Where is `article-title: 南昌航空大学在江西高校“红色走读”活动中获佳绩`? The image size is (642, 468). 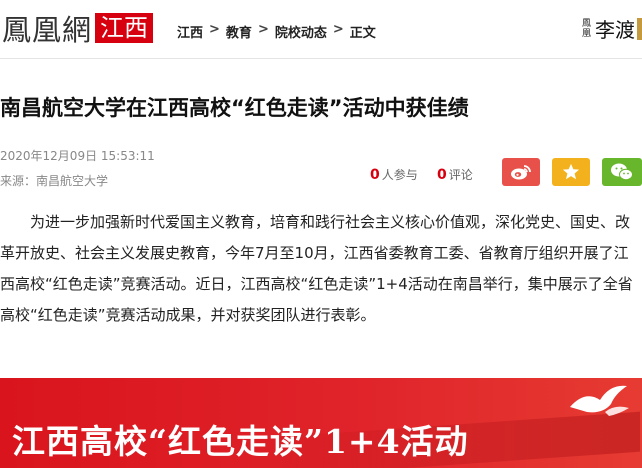 article-title: 南昌航空大学在江西高校“红色走读”活动中获佳绩 is located at coordinates (234, 108).